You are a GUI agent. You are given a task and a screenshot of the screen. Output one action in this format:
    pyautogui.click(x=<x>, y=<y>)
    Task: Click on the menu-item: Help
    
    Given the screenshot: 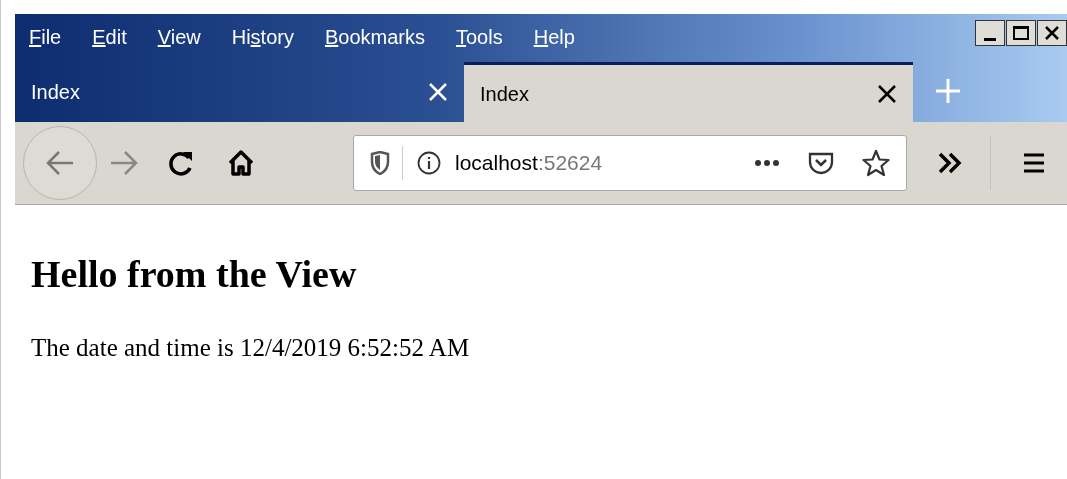 What is the action you would take?
    pyautogui.click(x=554, y=37)
    